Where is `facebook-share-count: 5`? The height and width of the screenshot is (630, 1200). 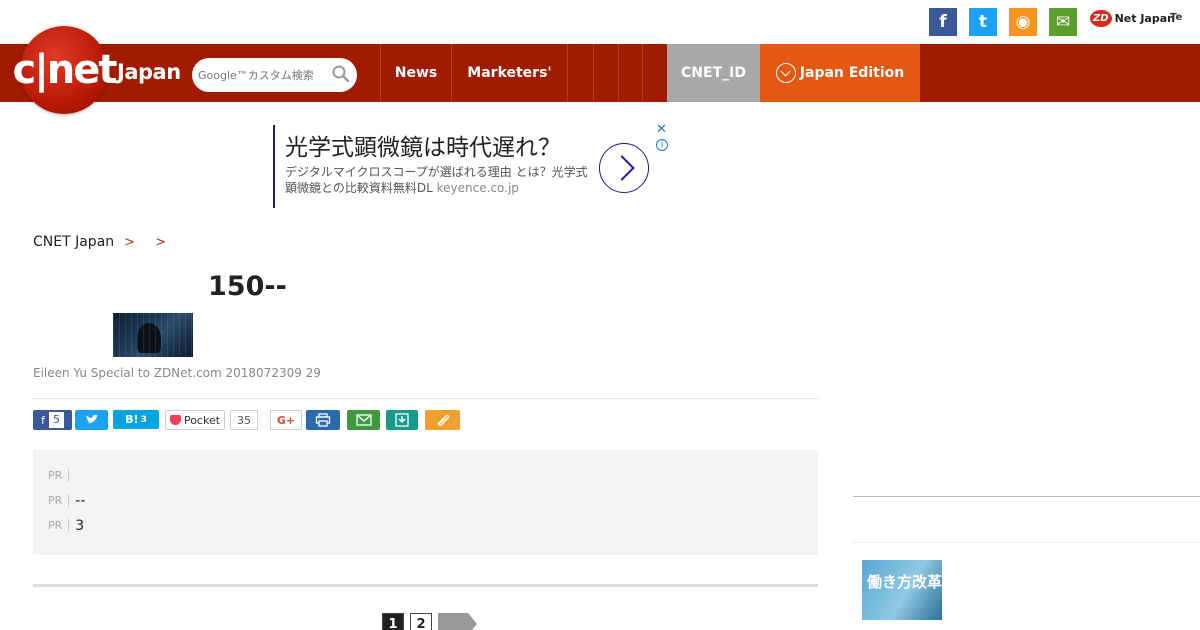
facebook-share-count: 5 is located at coordinates (56, 420).